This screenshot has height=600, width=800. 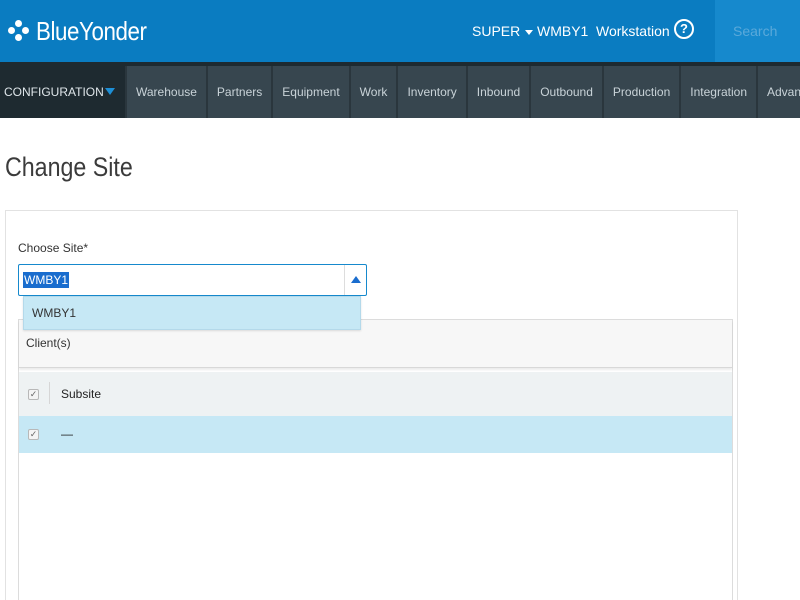 What do you see at coordinates (375, 434) in the screenshot?
I see `table-row: ✓ —` at bounding box center [375, 434].